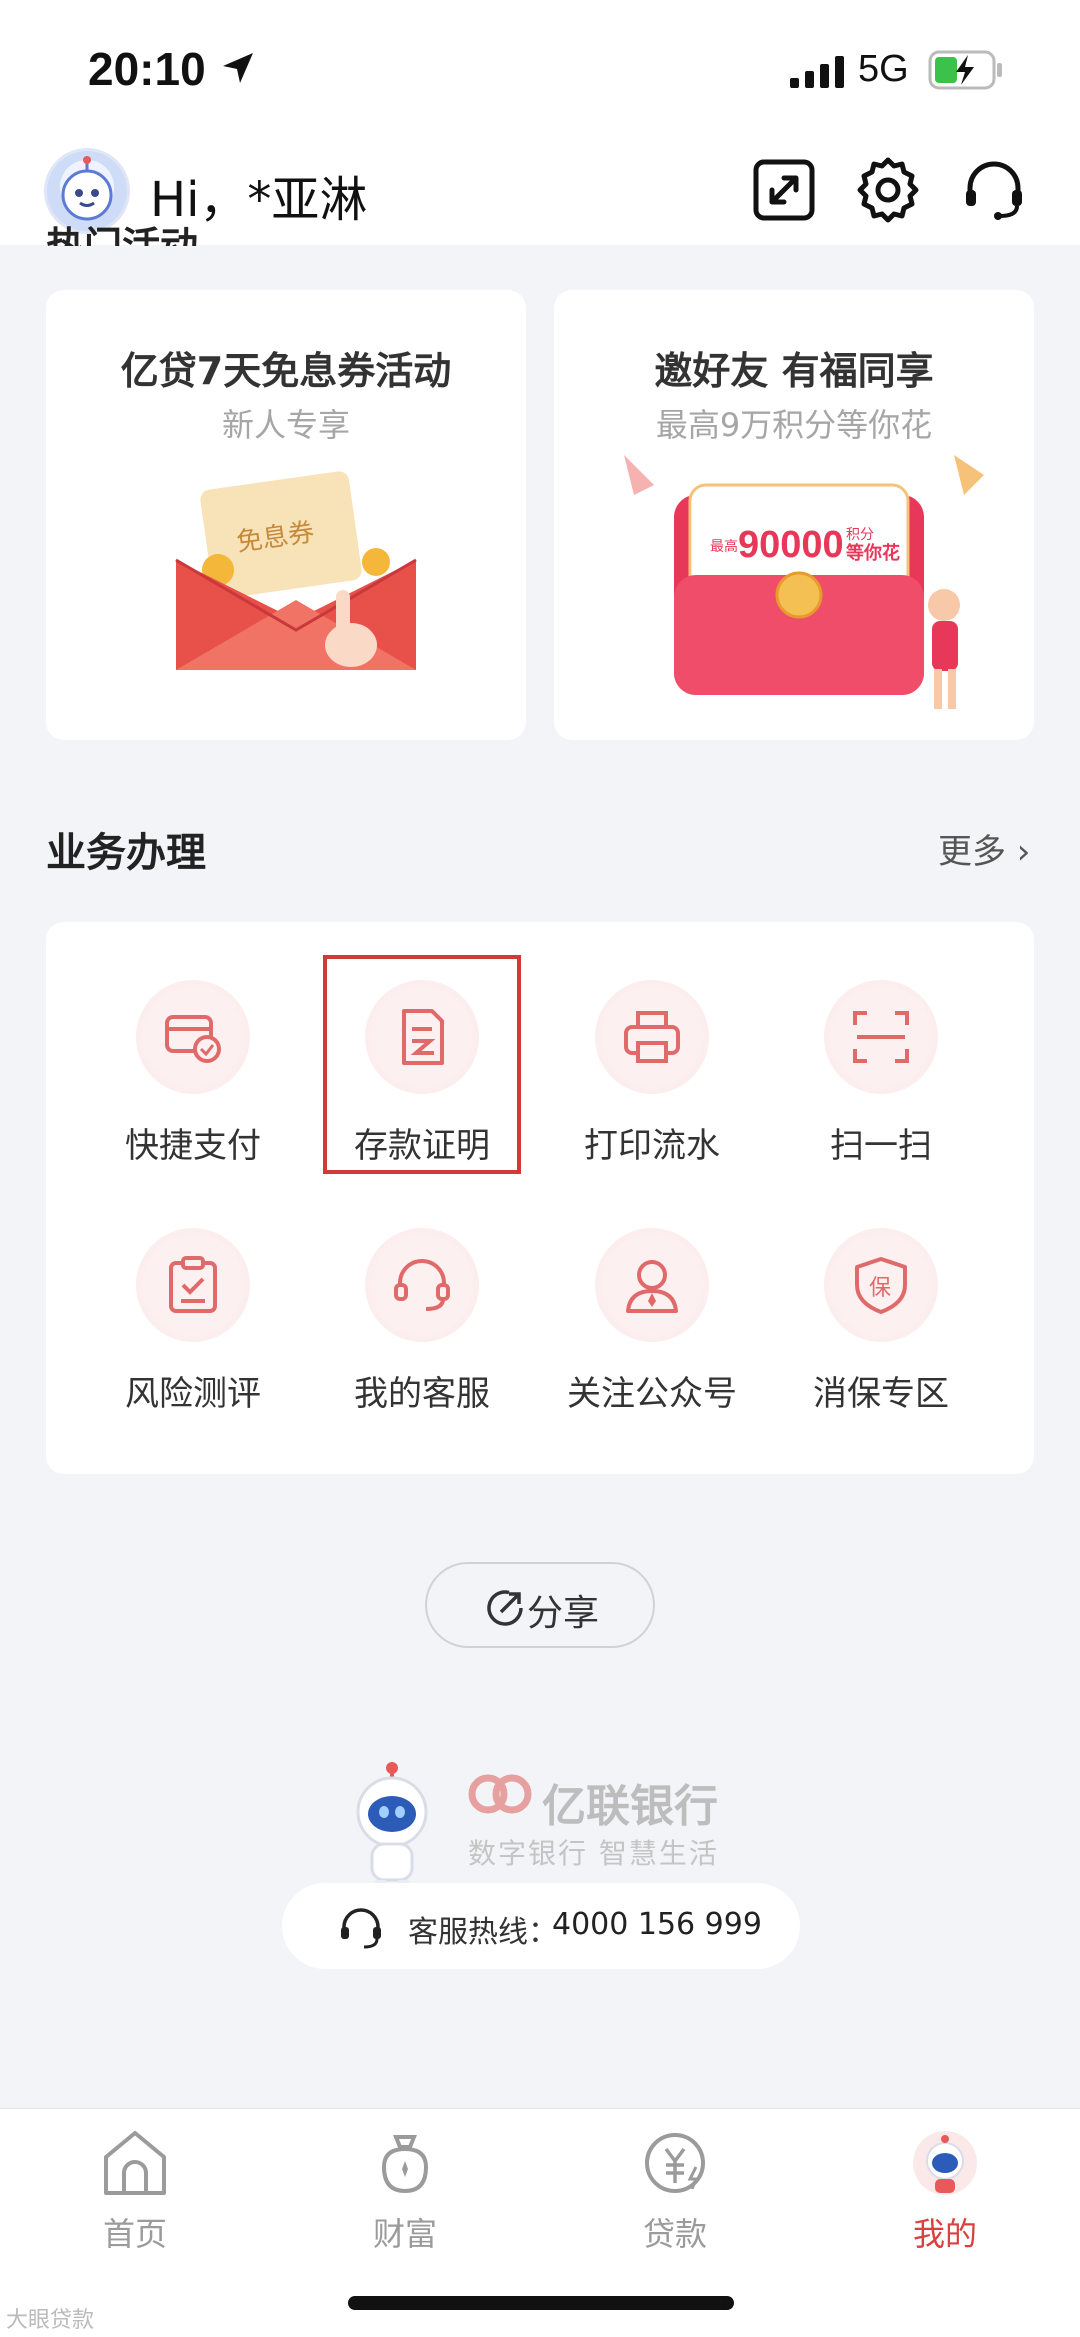 The image size is (1080, 2337). I want to click on tab-label: 贷款, so click(674, 2234).